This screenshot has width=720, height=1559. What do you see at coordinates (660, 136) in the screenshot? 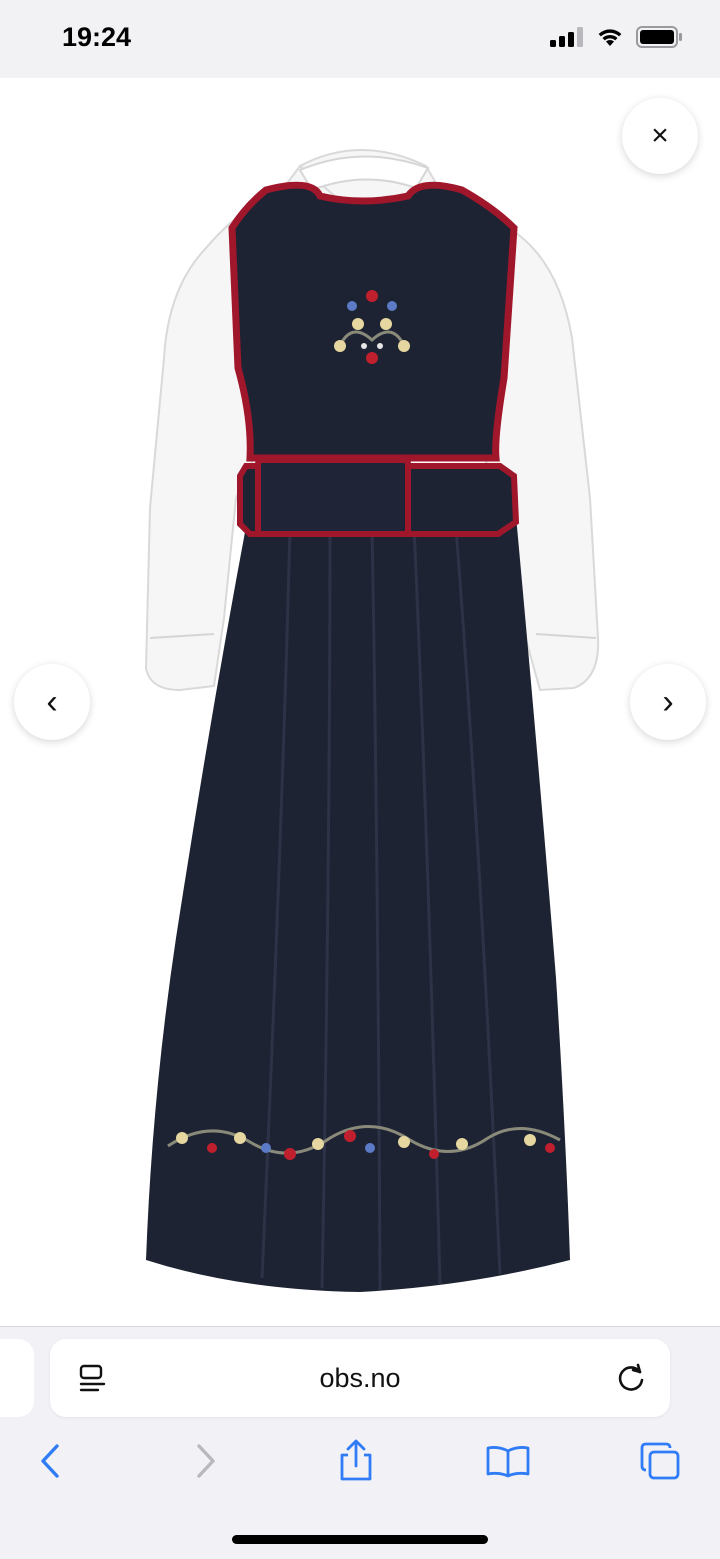
I see `close-button: ×` at bounding box center [660, 136].